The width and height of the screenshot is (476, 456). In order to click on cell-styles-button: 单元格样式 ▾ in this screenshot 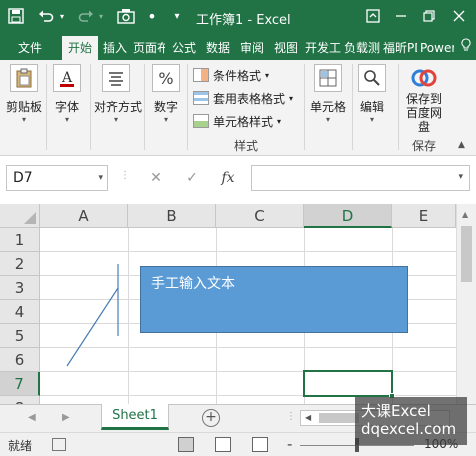, I will do `click(237, 121)`.